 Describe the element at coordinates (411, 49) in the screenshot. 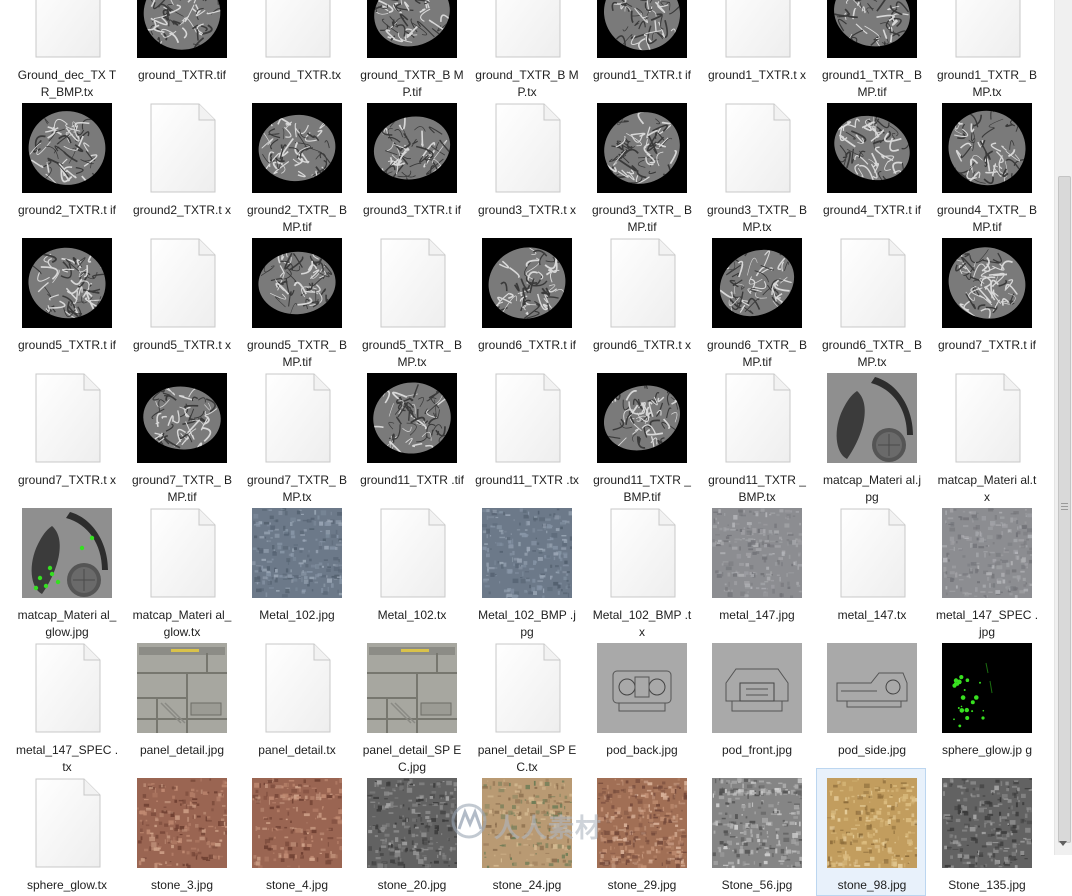

I see `file-item: ground_TXTR_B MP.tif` at that location.